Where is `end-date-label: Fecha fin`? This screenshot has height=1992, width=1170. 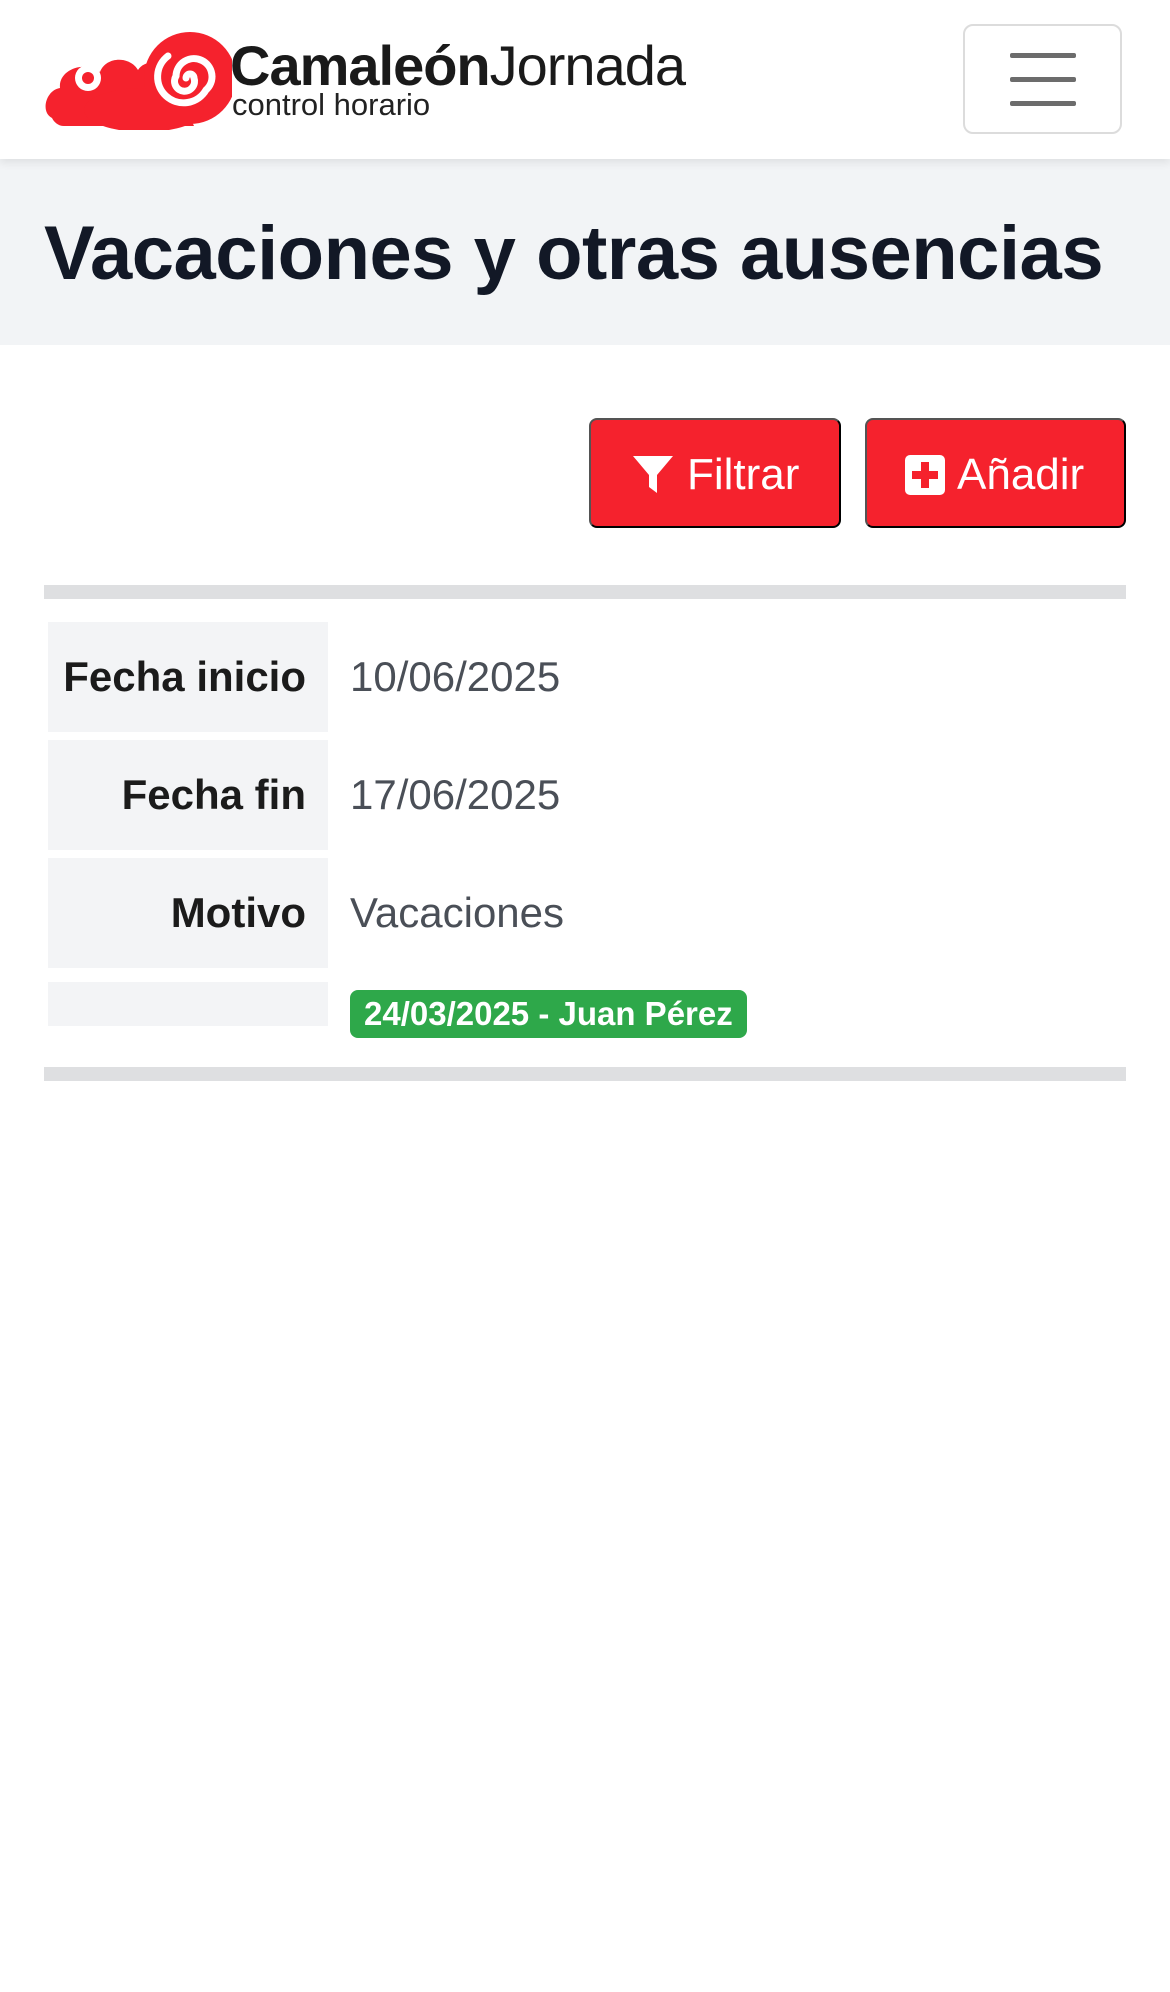 end-date-label: Fecha fin is located at coordinates (188, 795).